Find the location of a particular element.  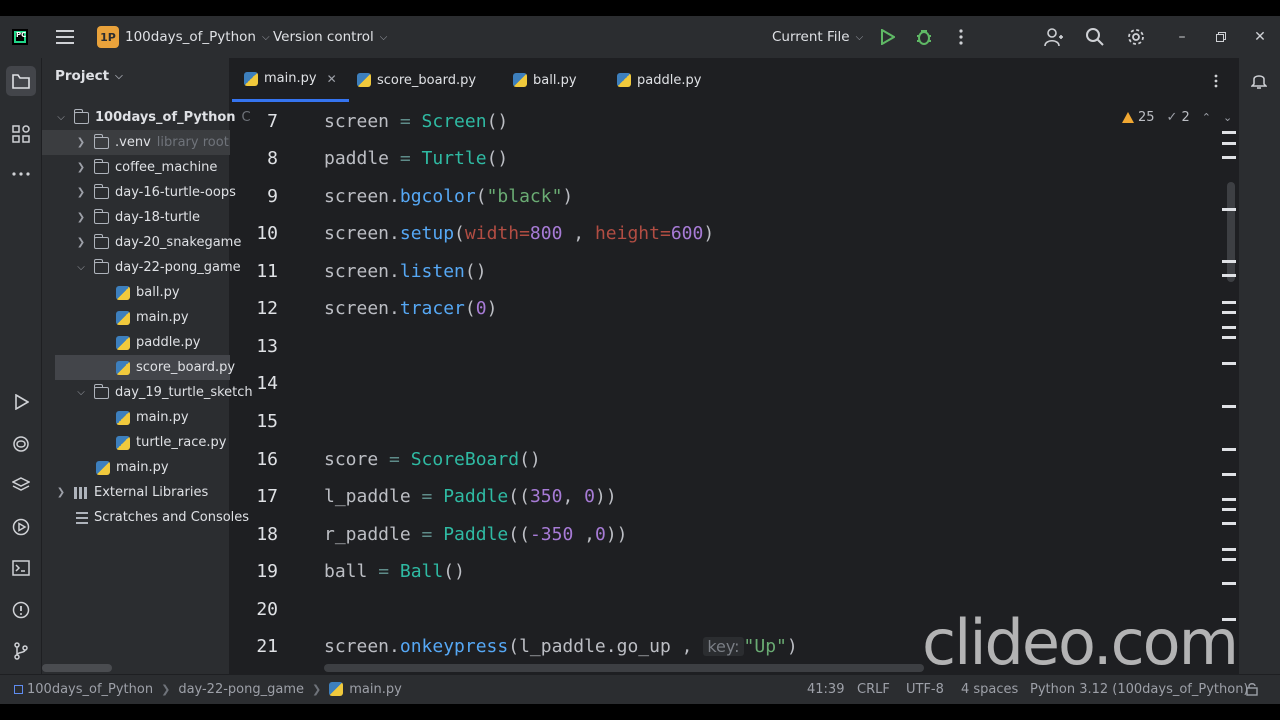

inspection-widget: 25 ✓ 2 ⌃ ⌄ is located at coordinates (1177, 117).